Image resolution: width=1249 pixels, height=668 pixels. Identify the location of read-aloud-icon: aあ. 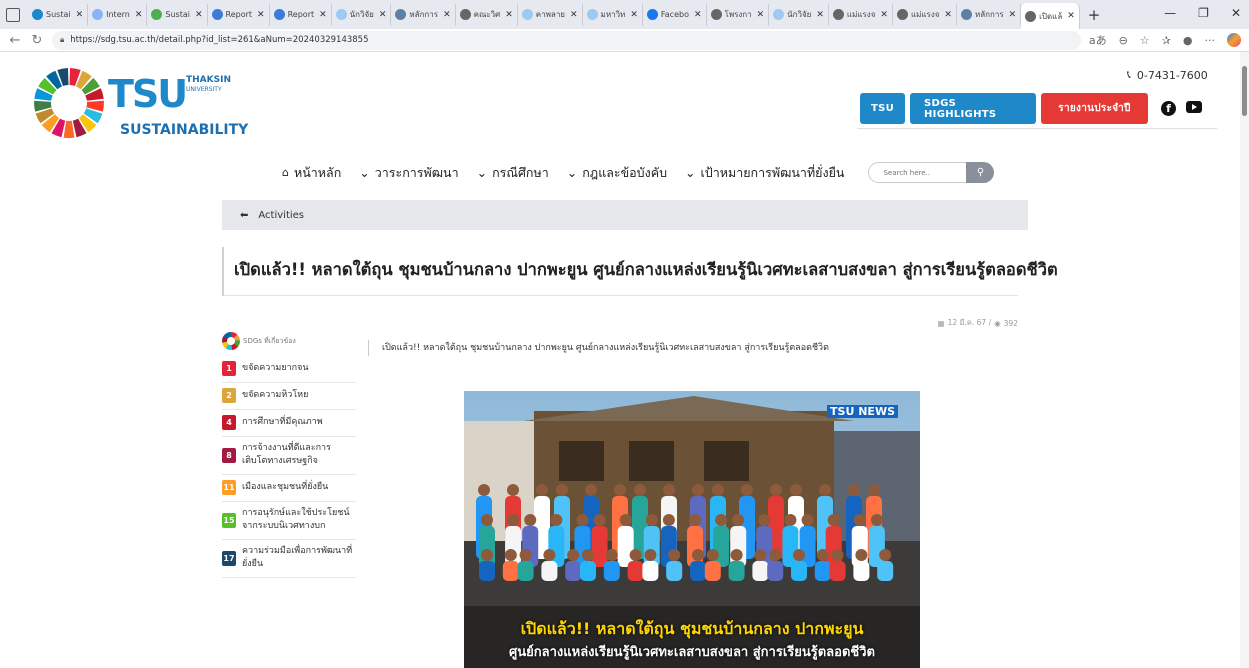
(1098, 40).